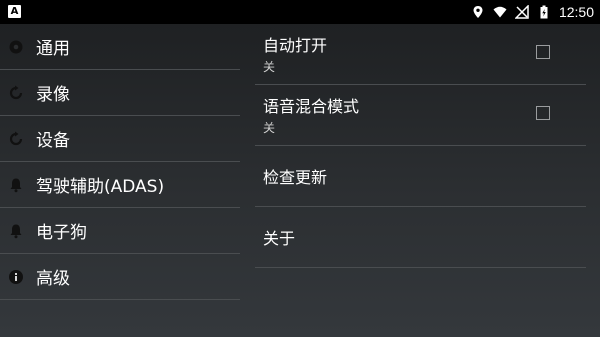  Describe the element at coordinates (420, 176) in the screenshot. I see `setting-check-update: 检查更新` at that location.